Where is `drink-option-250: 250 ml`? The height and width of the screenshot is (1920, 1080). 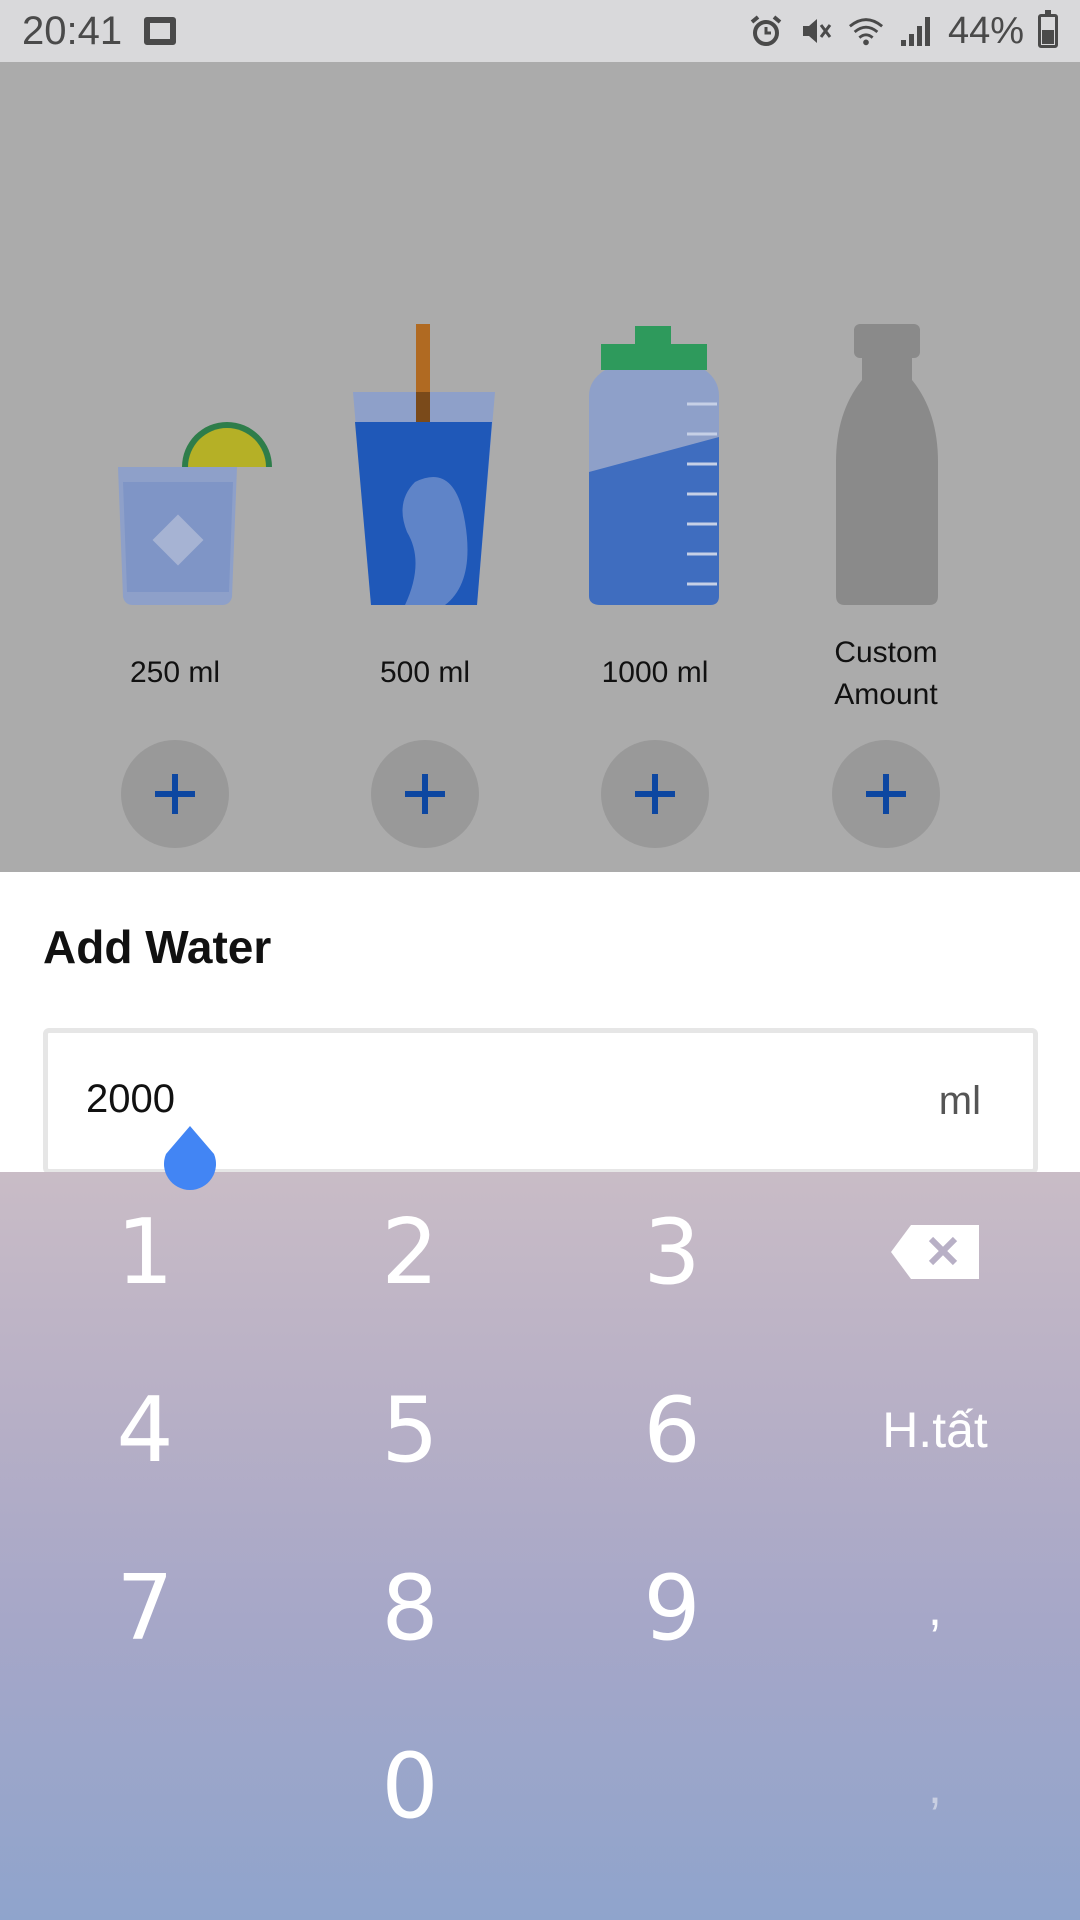
drink-option-250: 250 ml is located at coordinates (175, 467).